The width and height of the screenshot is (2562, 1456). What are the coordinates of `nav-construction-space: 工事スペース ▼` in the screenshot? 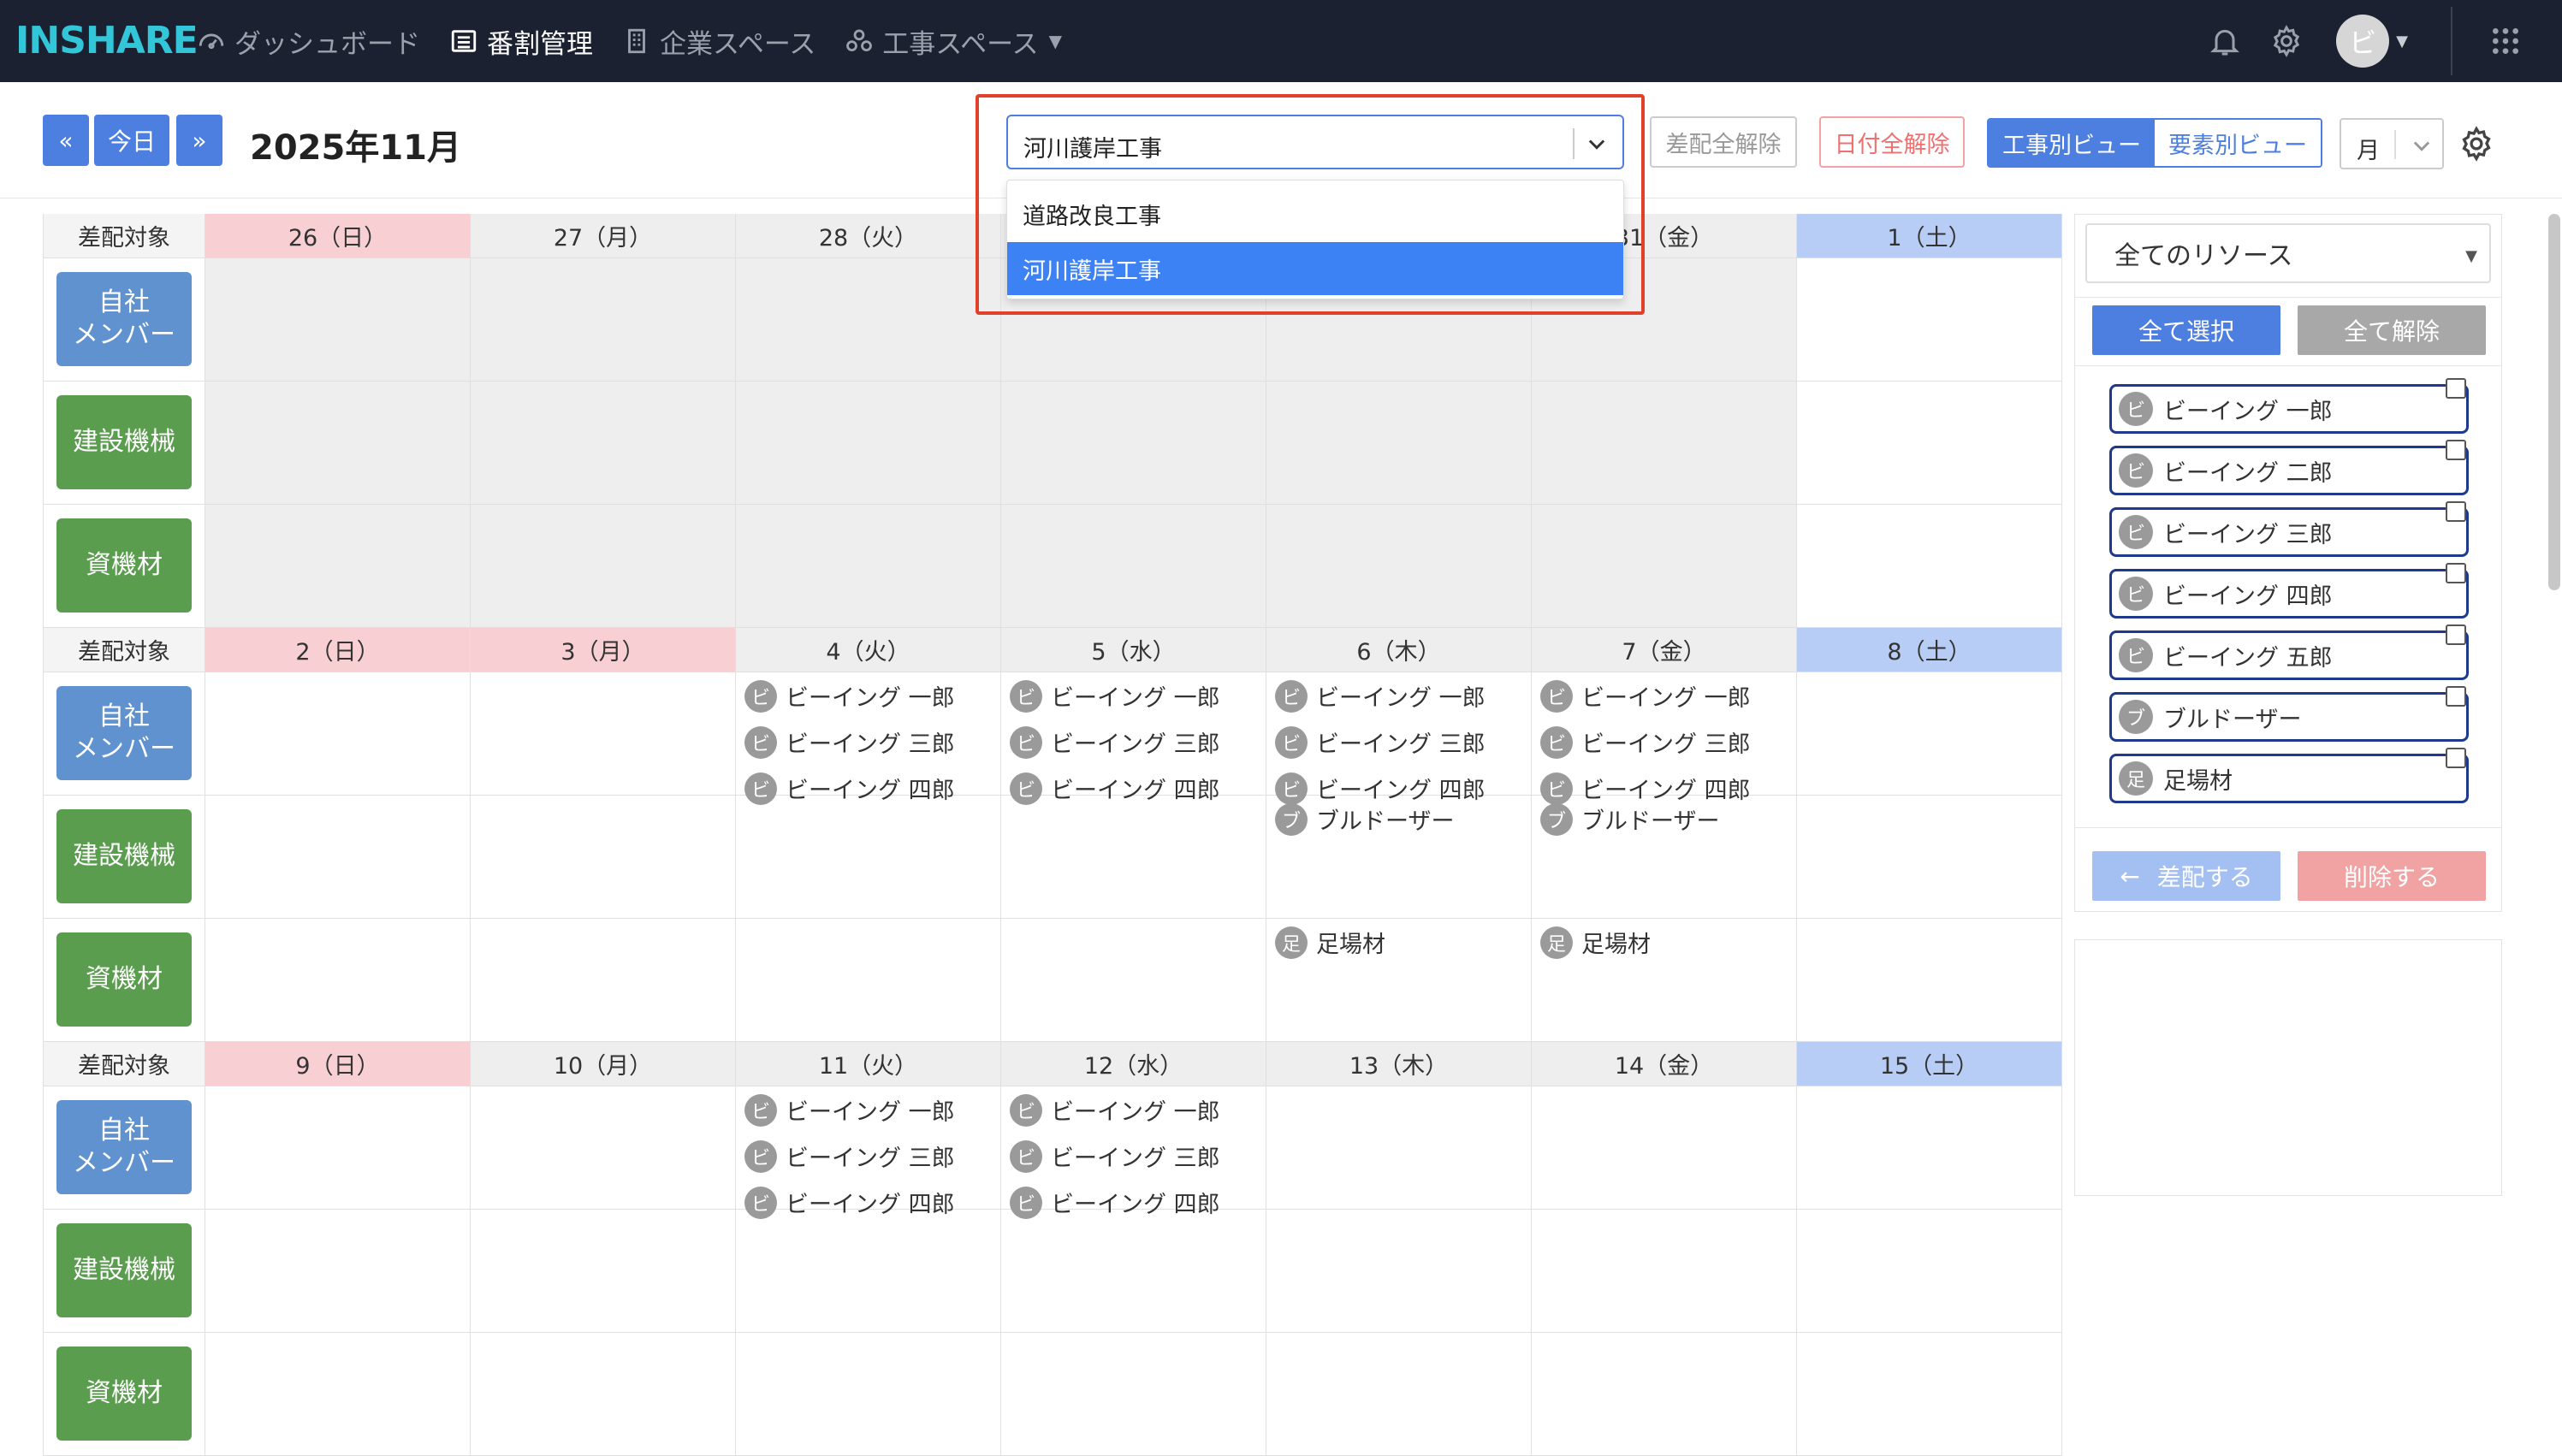 It's located at (953, 41).